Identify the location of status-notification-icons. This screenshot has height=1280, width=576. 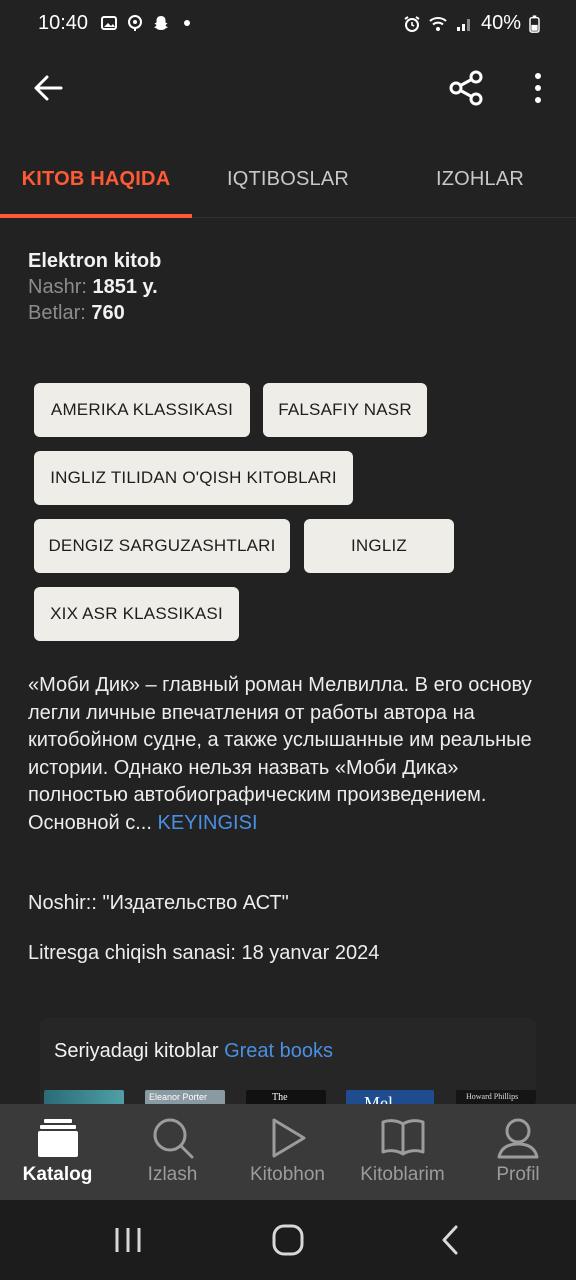
(148, 23).